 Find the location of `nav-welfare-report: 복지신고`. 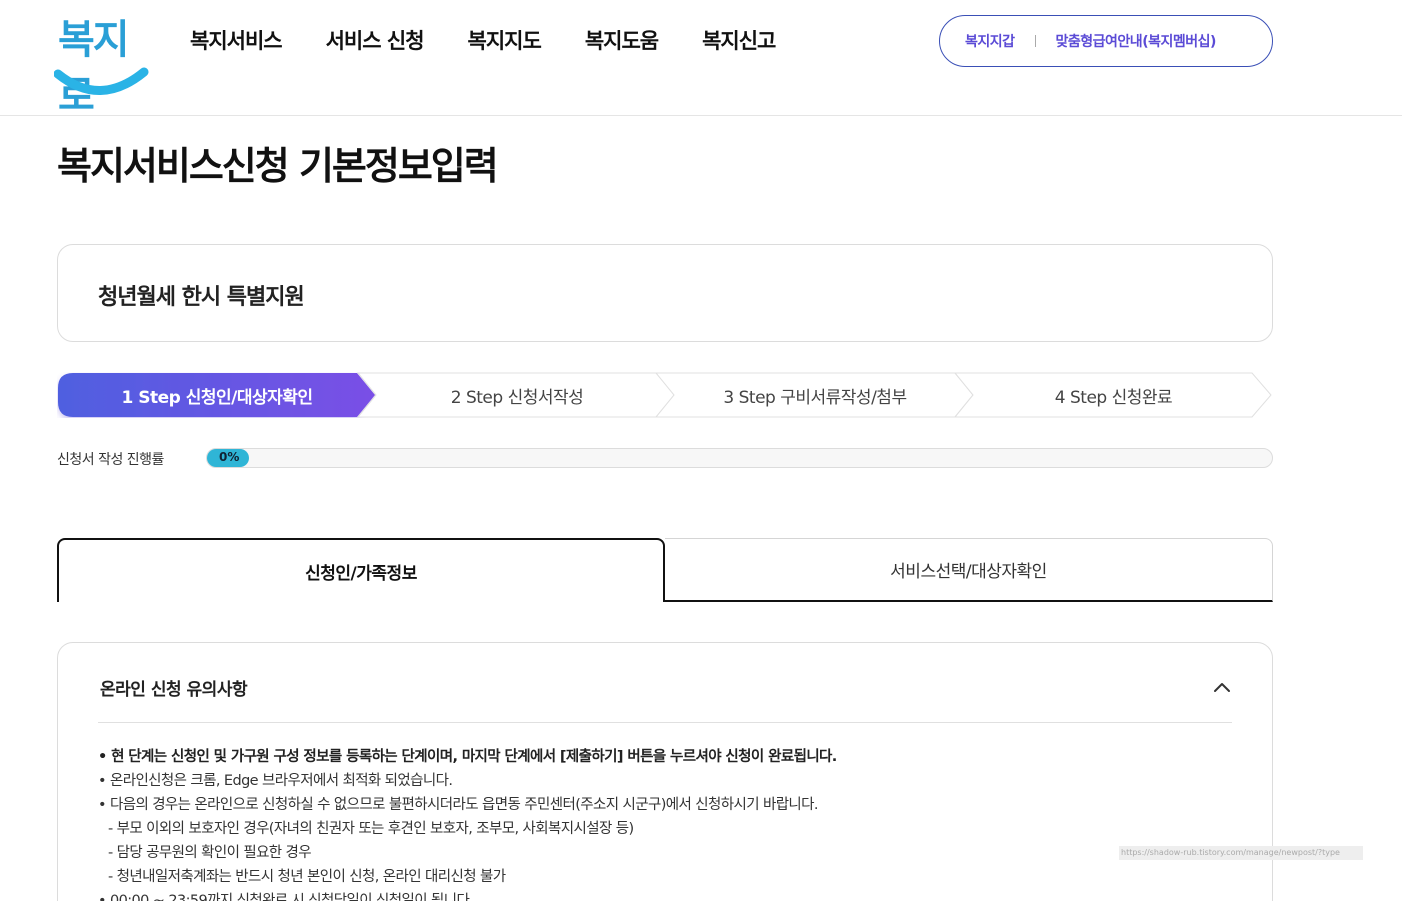

nav-welfare-report: 복지신고 is located at coordinates (739, 41).